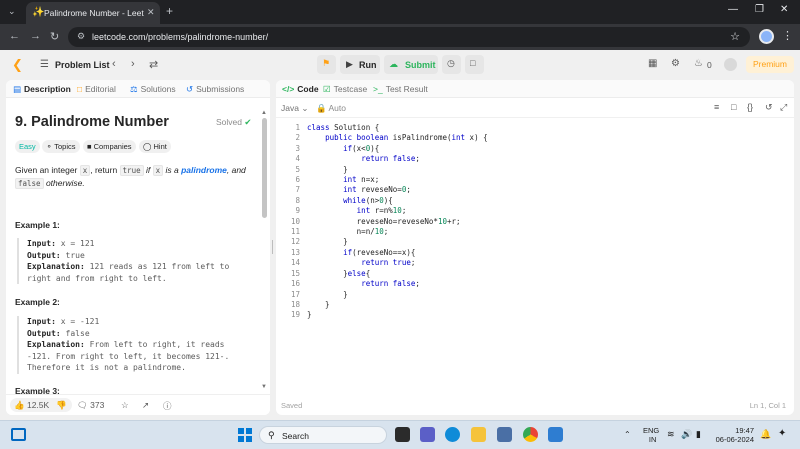  Describe the element at coordinates (331, 108) in the screenshot. I see `auto-mode-toggle: 🔒 Auto` at that location.